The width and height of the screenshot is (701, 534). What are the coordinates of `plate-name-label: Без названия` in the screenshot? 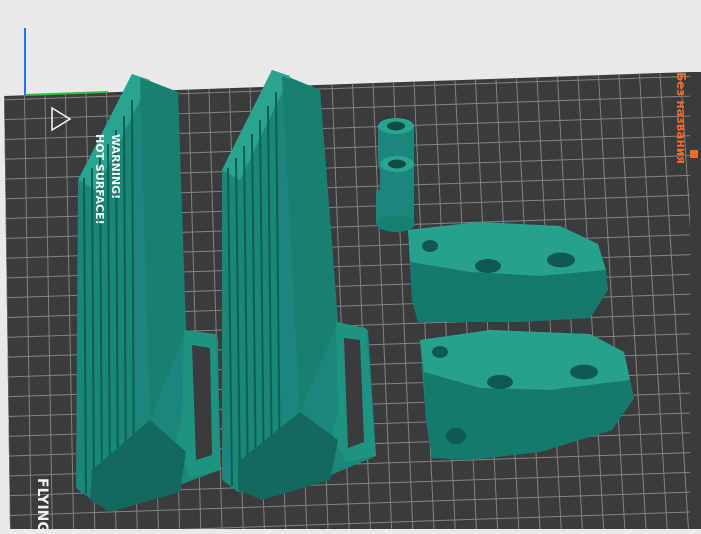 It's located at (681, 118).